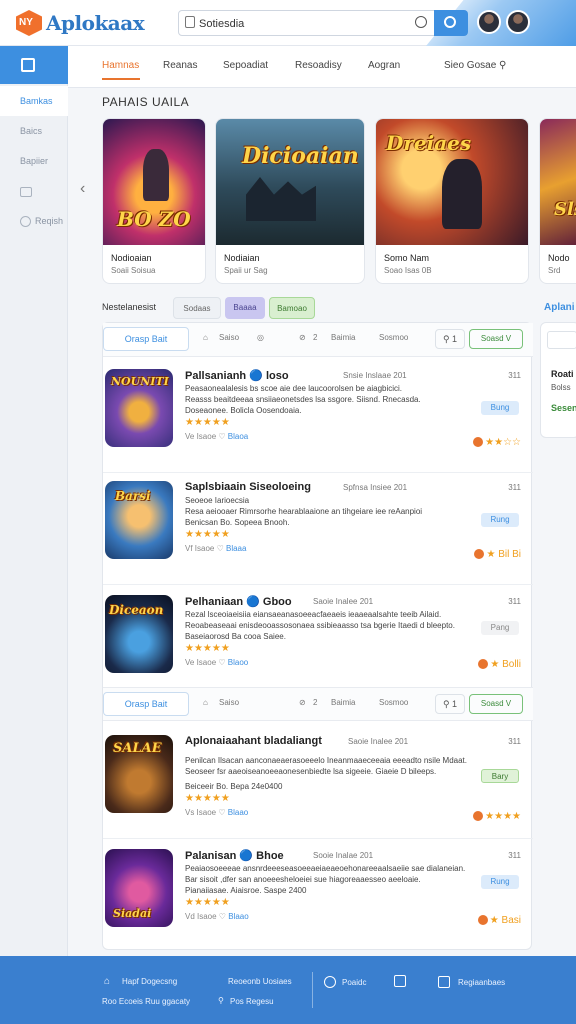 The width and height of the screenshot is (576, 1024). What do you see at coordinates (149, 981) in the screenshot?
I see `footer-item-1: Hapf Dogecsng` at bounding box center [149, 981].